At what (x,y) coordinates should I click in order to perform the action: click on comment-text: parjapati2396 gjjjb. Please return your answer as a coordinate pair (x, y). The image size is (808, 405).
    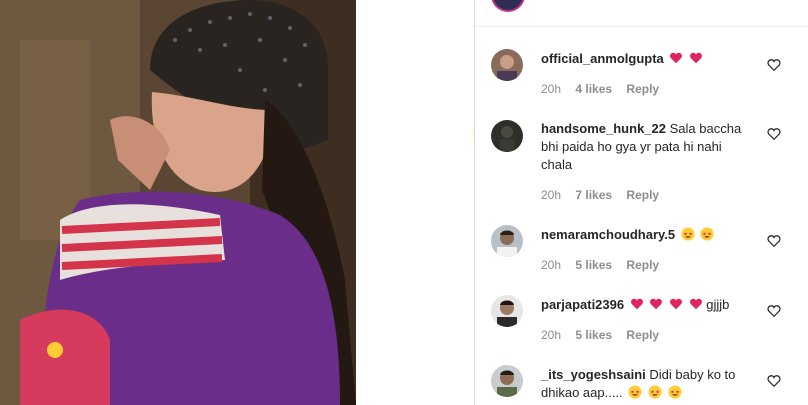
    Looking at the image, I should click on (646, 305).